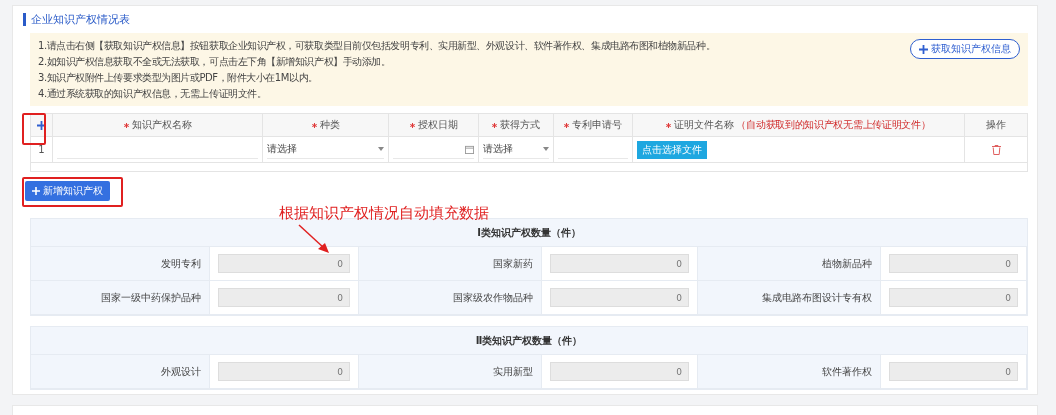  I want to click on field-label: 实用新型, so click(513, 371).